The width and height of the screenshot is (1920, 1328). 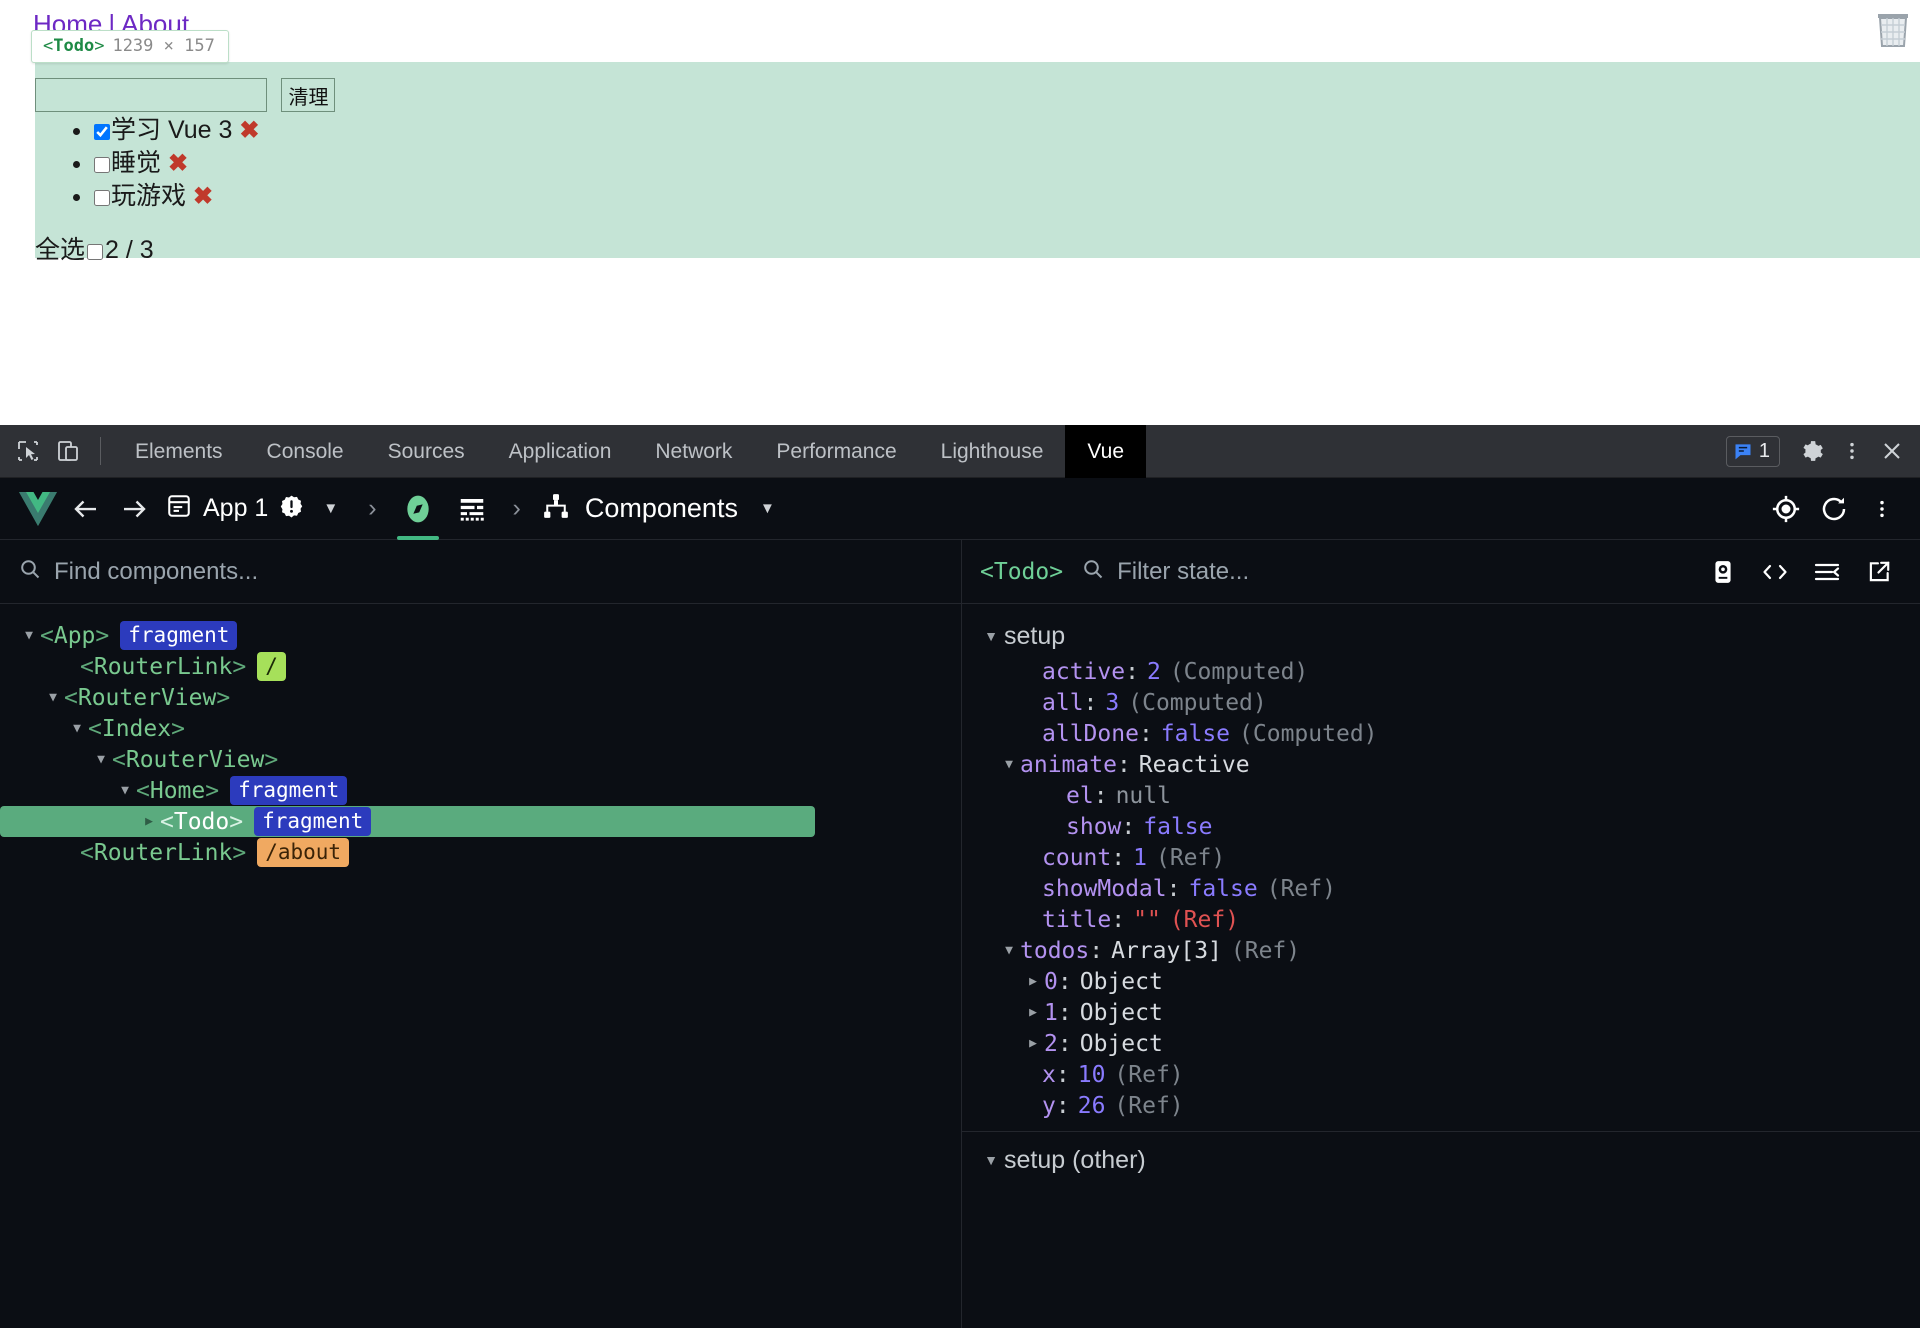 What do you see at coordinates (1882, 509) in the screenshot?
I see `more-vertical-icon-vue` at bounding box center [1882, 509].